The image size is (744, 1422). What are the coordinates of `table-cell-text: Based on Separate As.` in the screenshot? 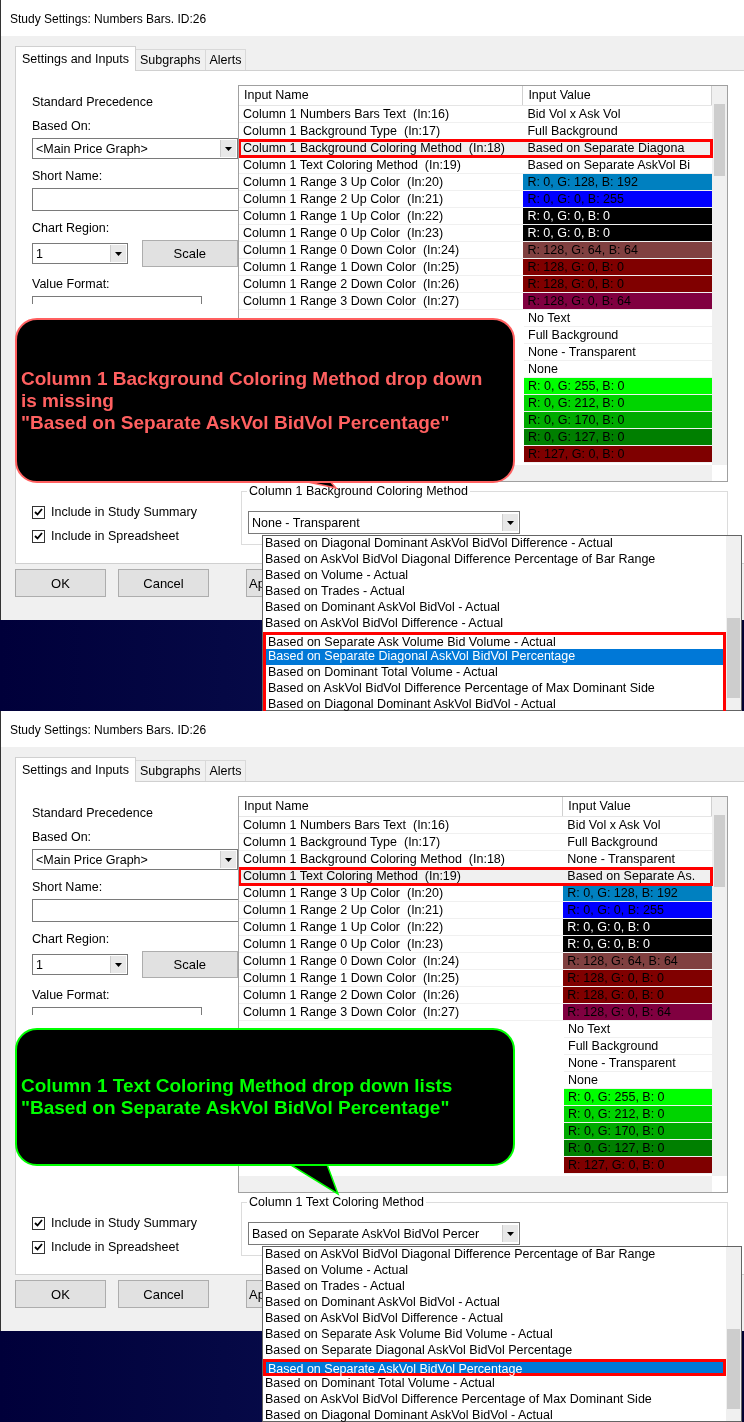 It's located at (631, 876).